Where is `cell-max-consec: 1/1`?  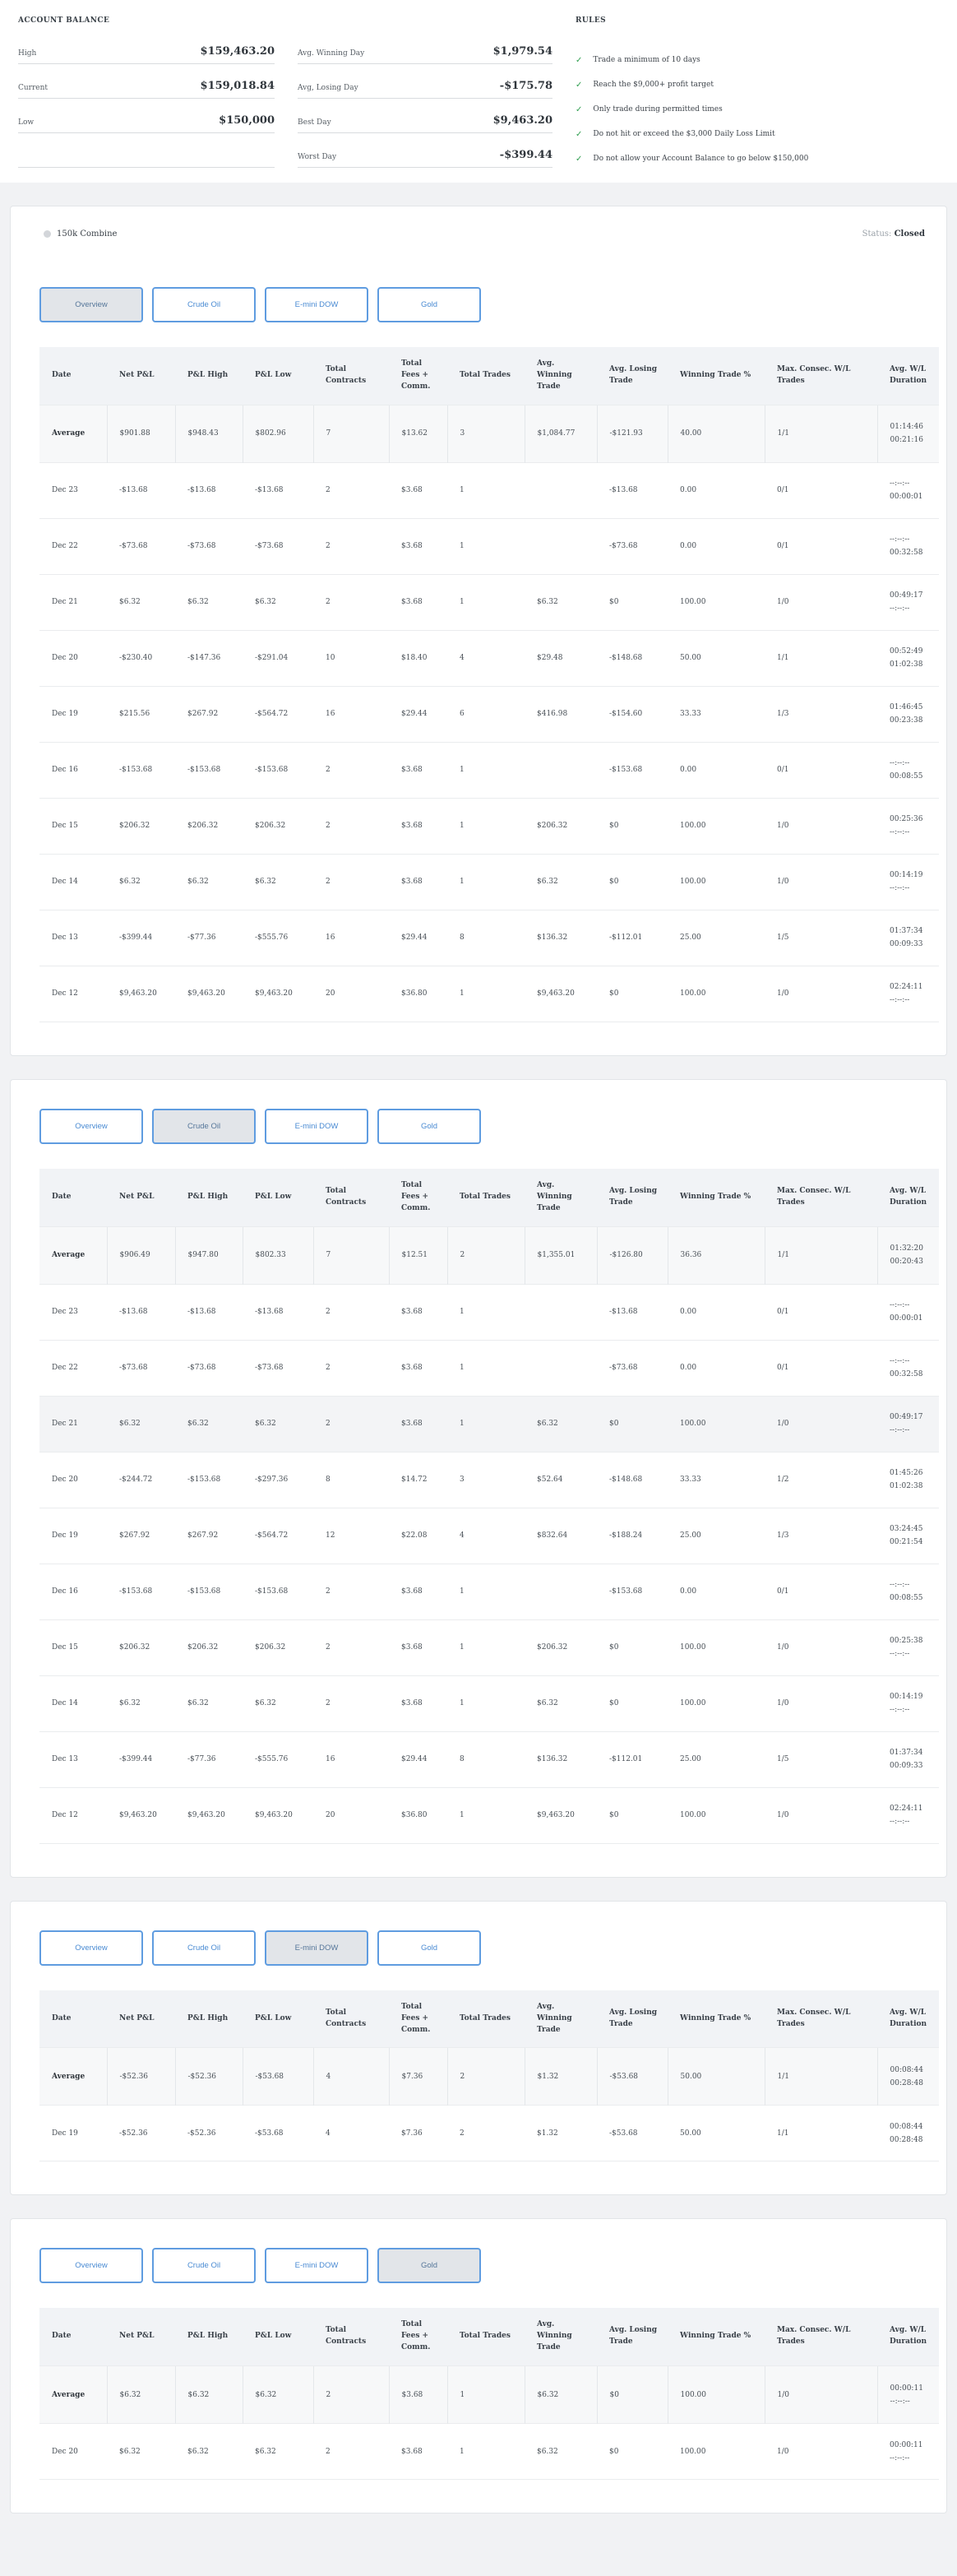 cell-max-consec: 1/1 is located at coordinates (820, 434).